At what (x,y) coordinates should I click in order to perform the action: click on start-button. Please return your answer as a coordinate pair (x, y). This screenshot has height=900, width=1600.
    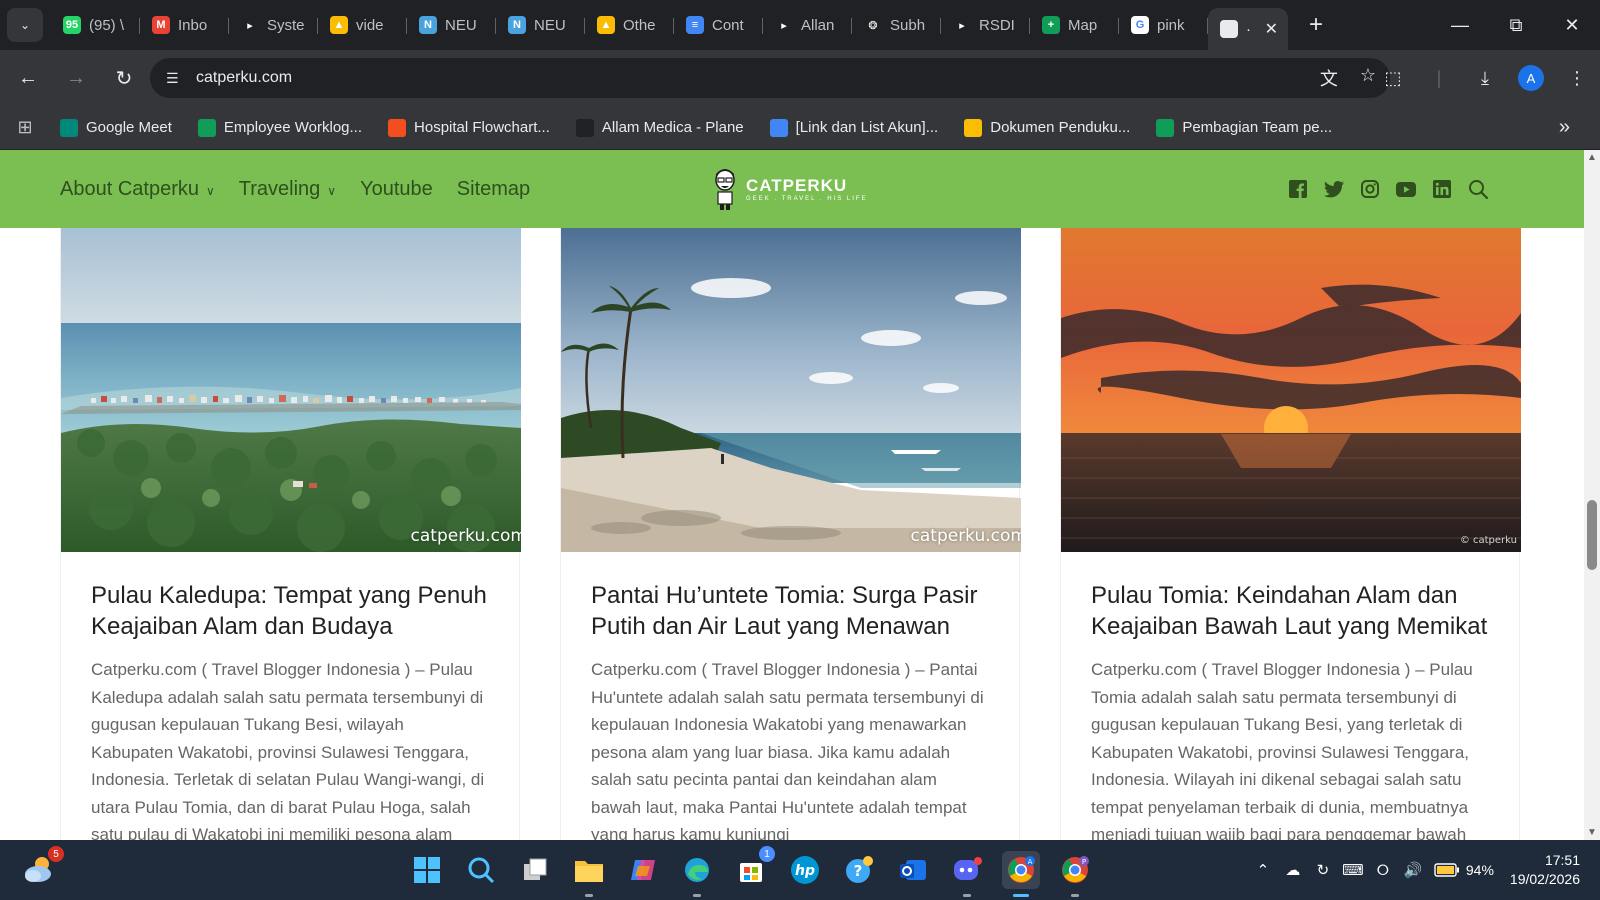
    Looking at the image, I should click on (427, 870).